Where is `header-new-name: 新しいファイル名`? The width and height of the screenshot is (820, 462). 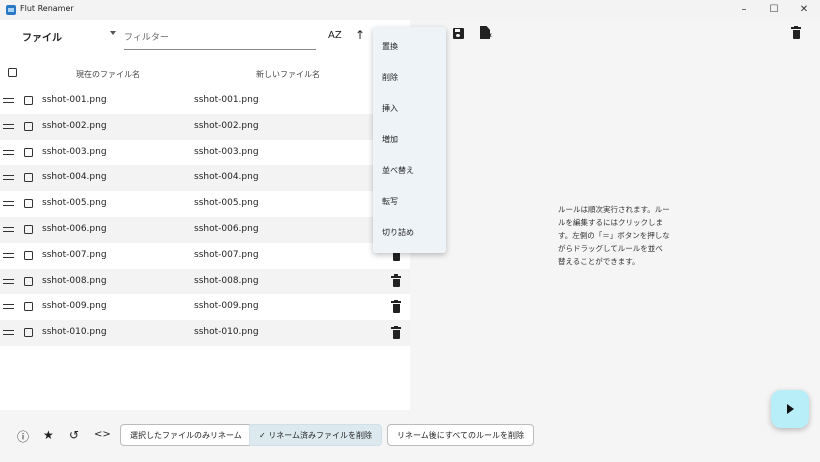 header-new-name: 新しいファイル名 is located at coordinates (288, 74).